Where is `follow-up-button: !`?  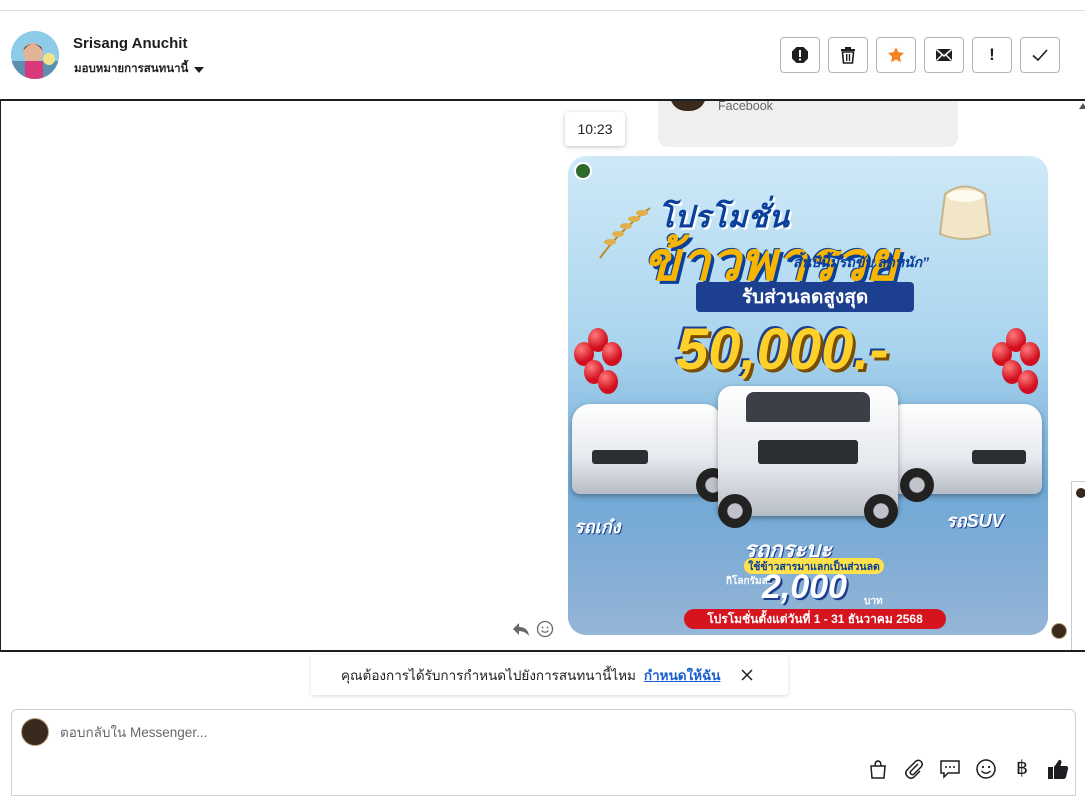 follow-up-button: ! is located at coordinates (992, 55).